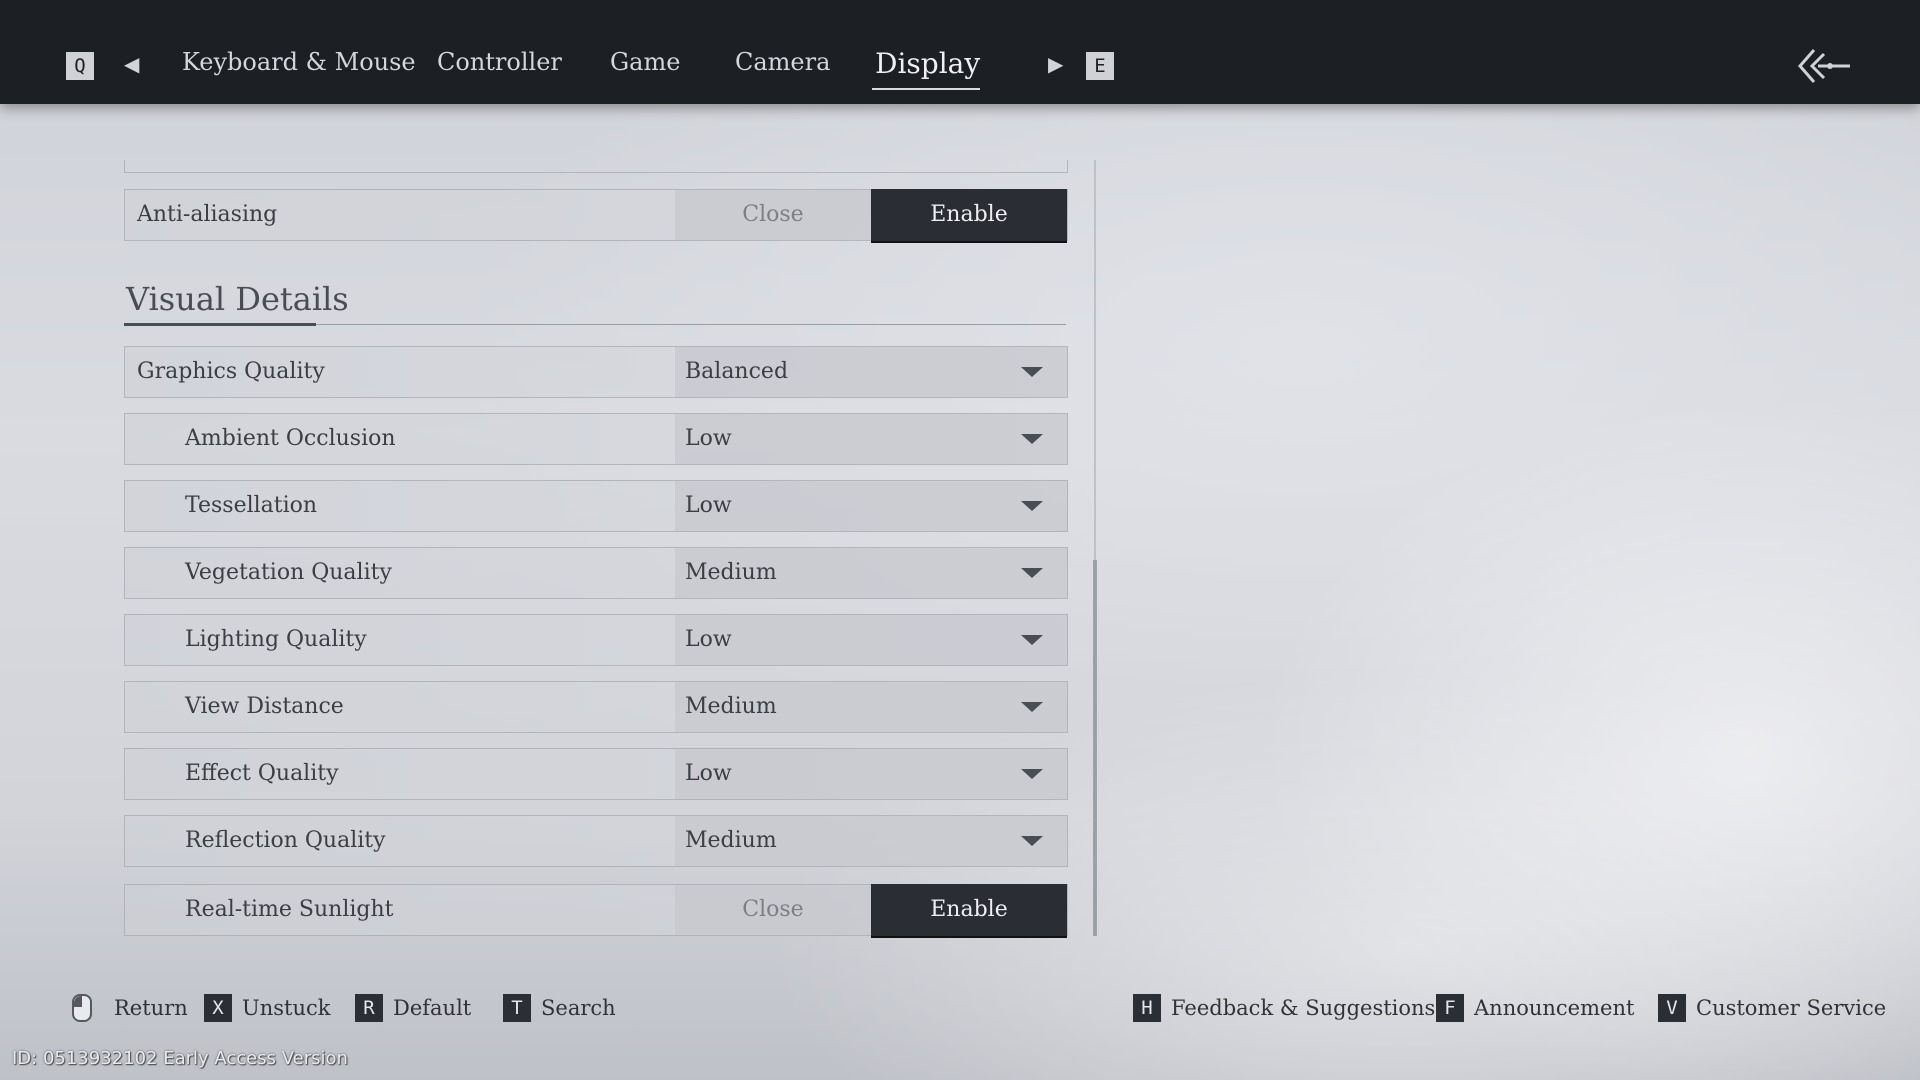  I want to click on key-badge: F, so click(1450, 1008).